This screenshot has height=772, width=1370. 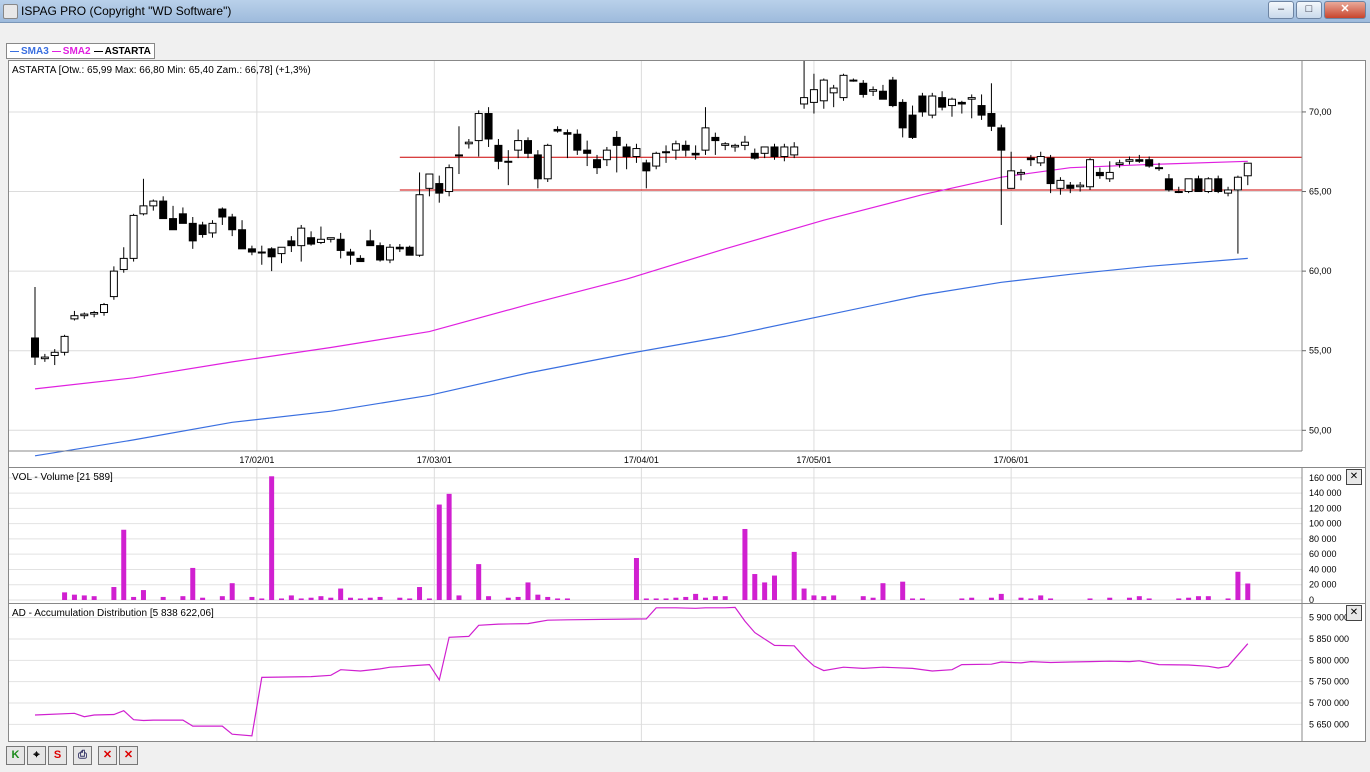 What do you see at coordinates (1345, 10) in the screenshot?
I see `close-button: ✕` at bounding box center [1345, 10].